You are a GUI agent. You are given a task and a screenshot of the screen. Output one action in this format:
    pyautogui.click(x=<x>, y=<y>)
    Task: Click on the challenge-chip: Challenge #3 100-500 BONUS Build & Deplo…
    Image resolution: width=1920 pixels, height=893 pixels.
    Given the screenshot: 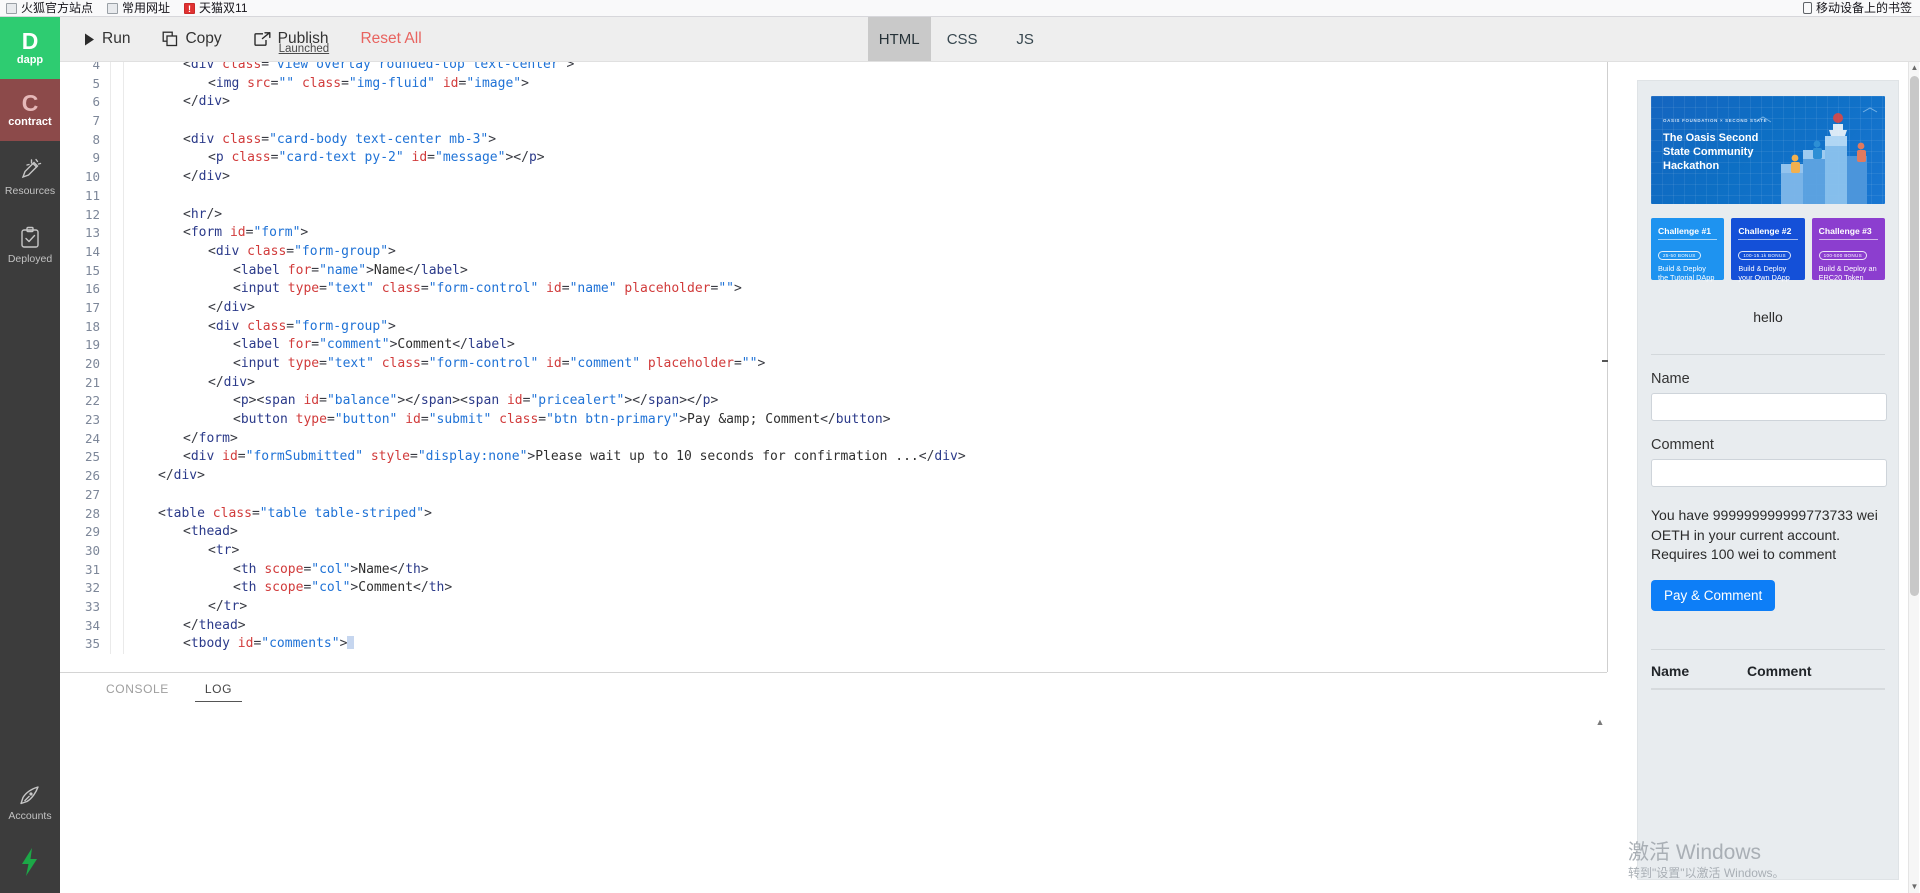 What is the action you would take?
    pyautogui.click(x=1848, y=250)
    